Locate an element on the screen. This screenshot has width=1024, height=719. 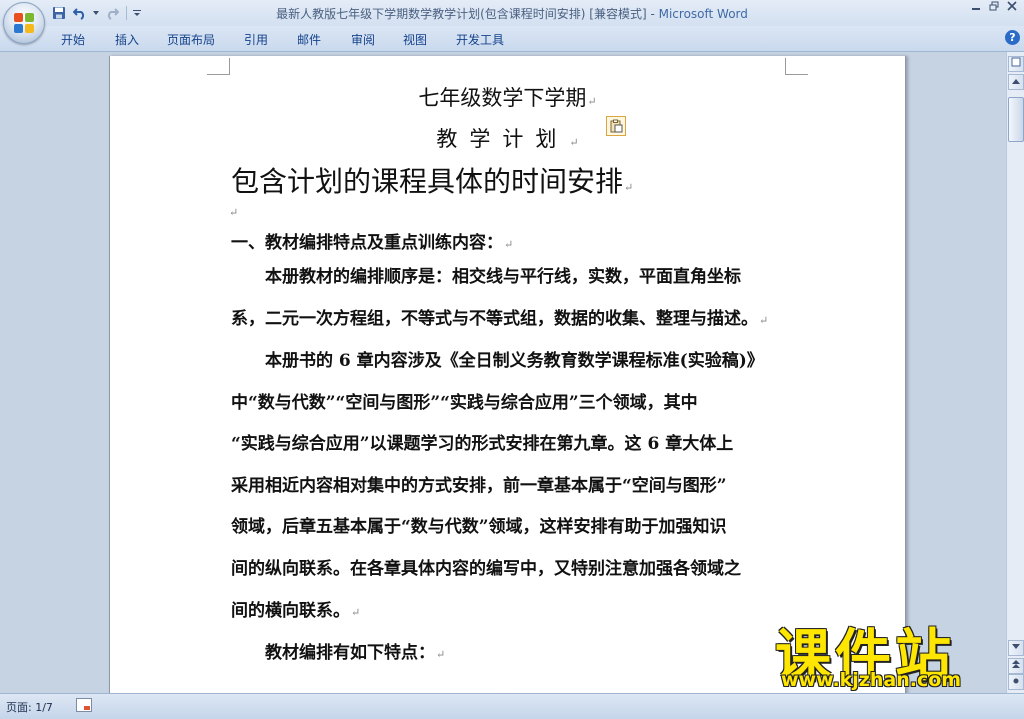
paragraph-3: 教材编排有如下特点：↵ is located at coordinates (509, 654).